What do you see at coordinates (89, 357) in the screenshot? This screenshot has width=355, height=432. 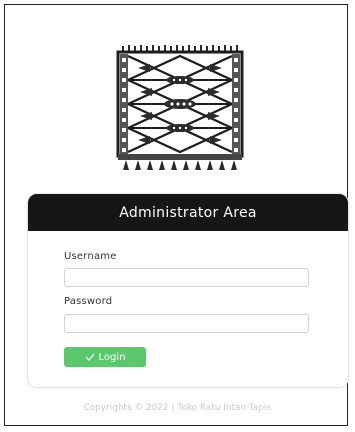 I see `check-icon` at bounding box center [89, 357].